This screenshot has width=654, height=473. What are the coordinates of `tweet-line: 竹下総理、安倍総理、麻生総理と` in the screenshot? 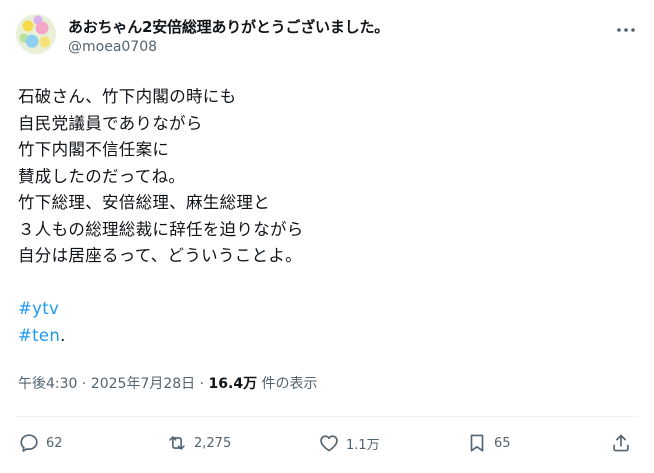 It's located at (144, 202).